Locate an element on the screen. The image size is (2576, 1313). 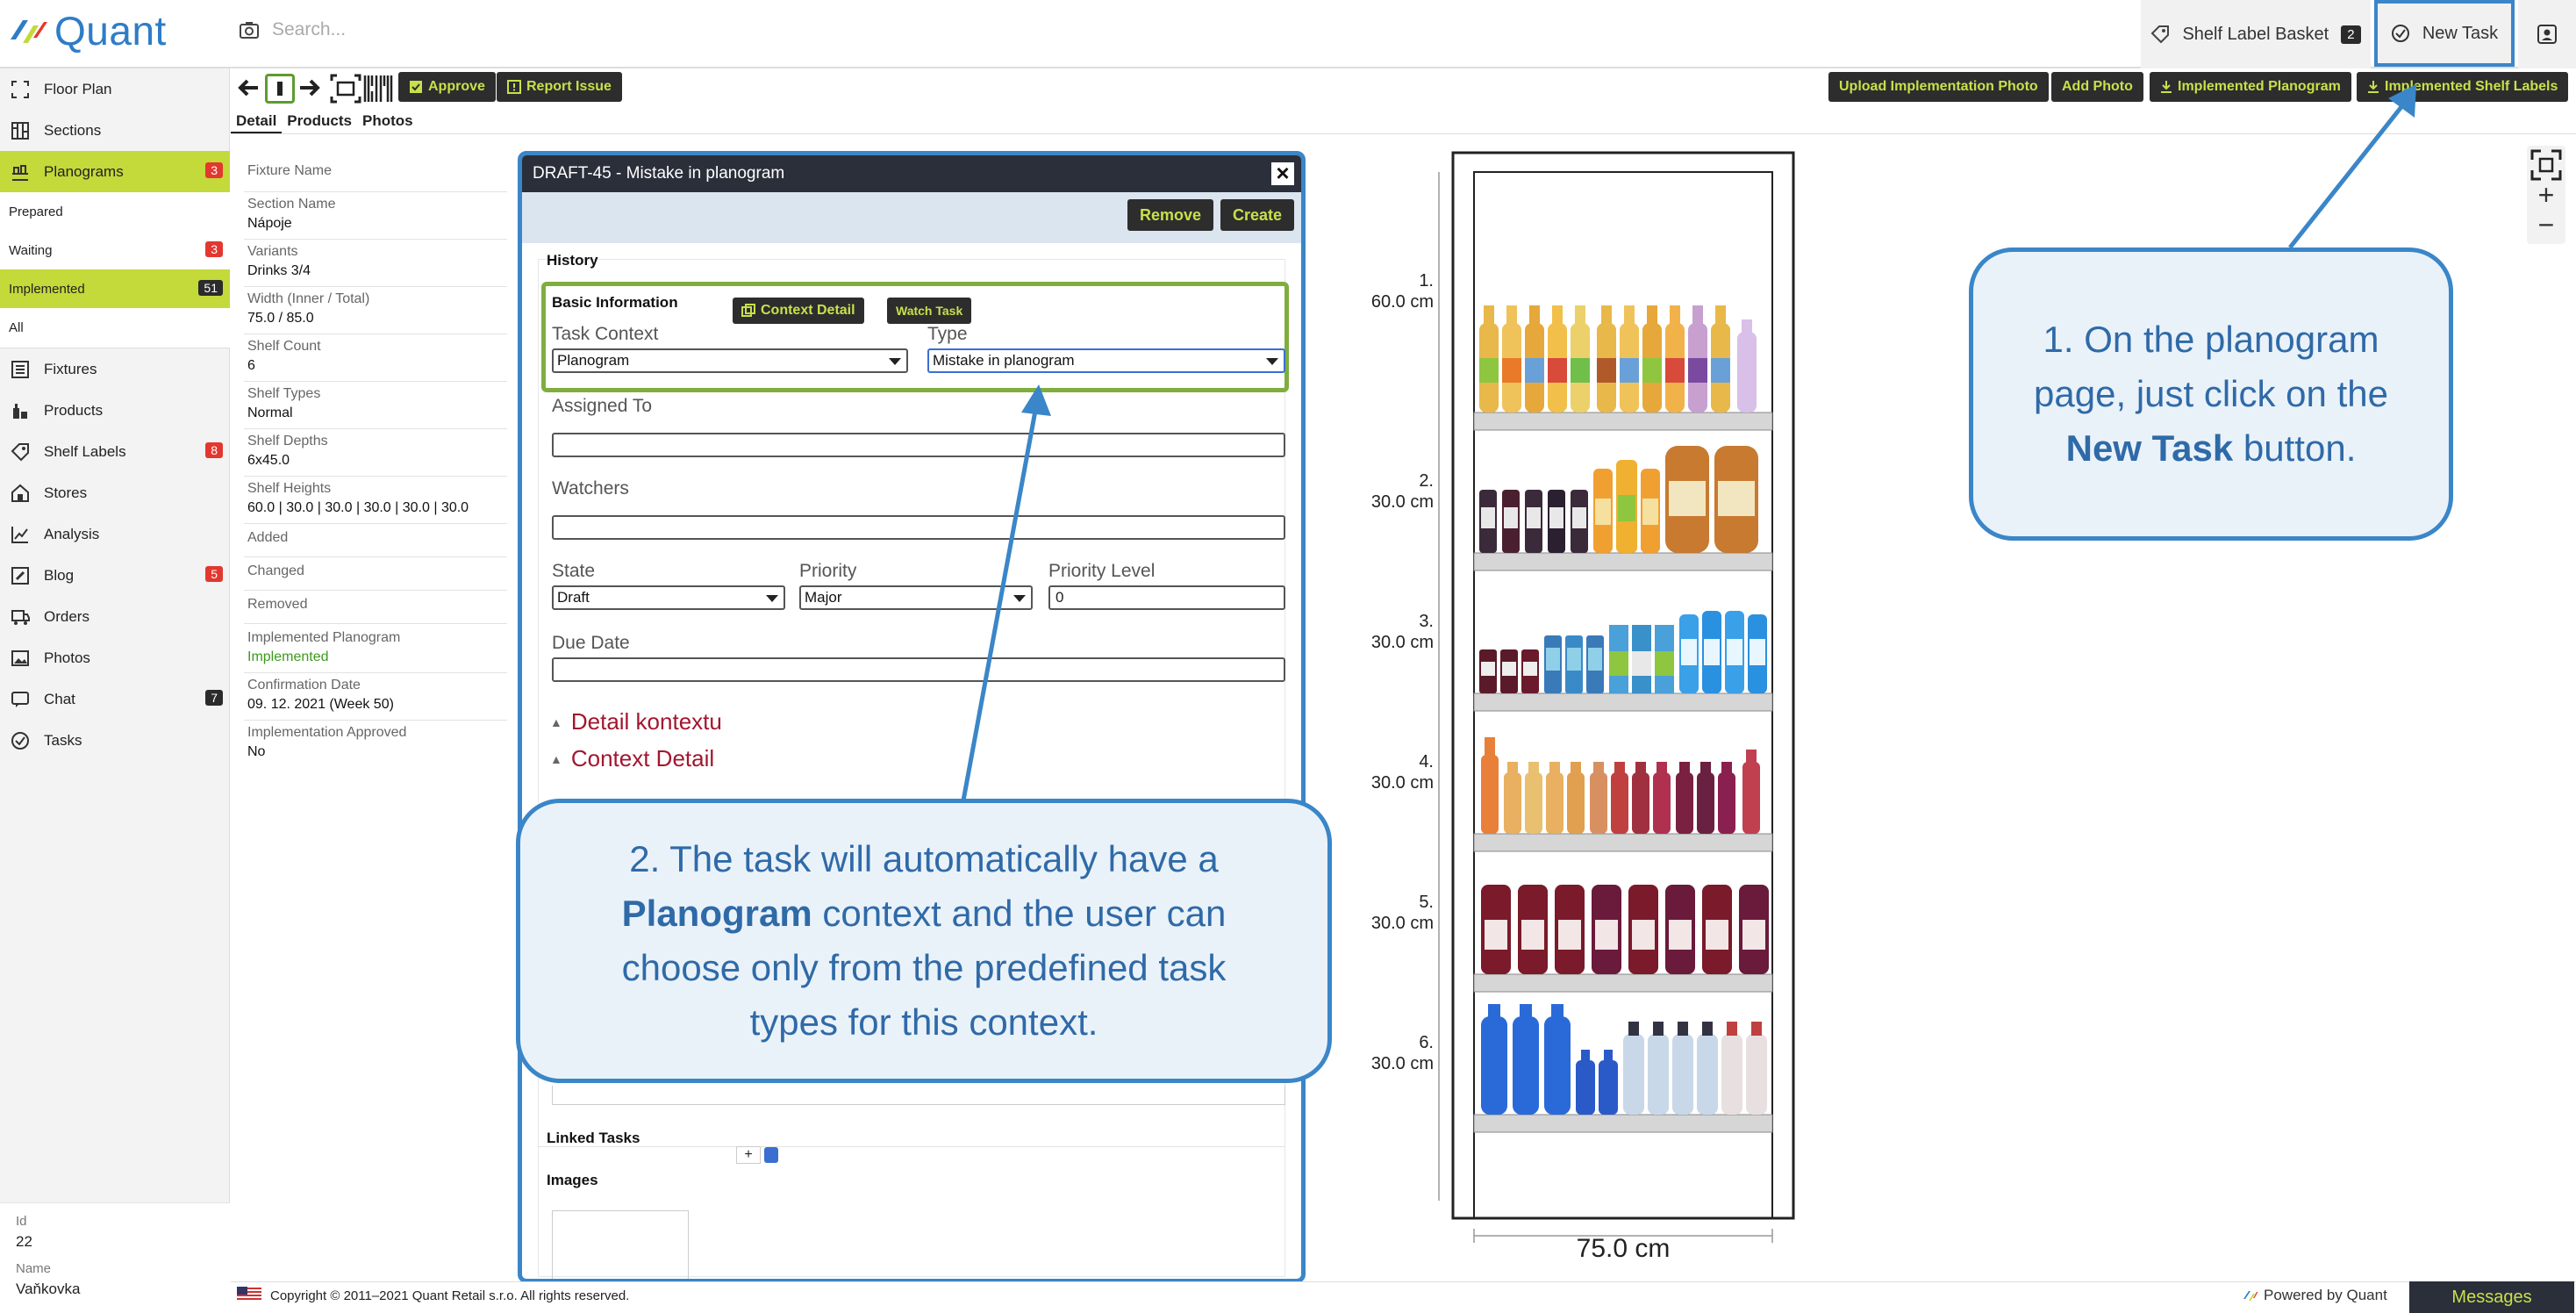
analysis-icon is located at coordinates (19, 534).